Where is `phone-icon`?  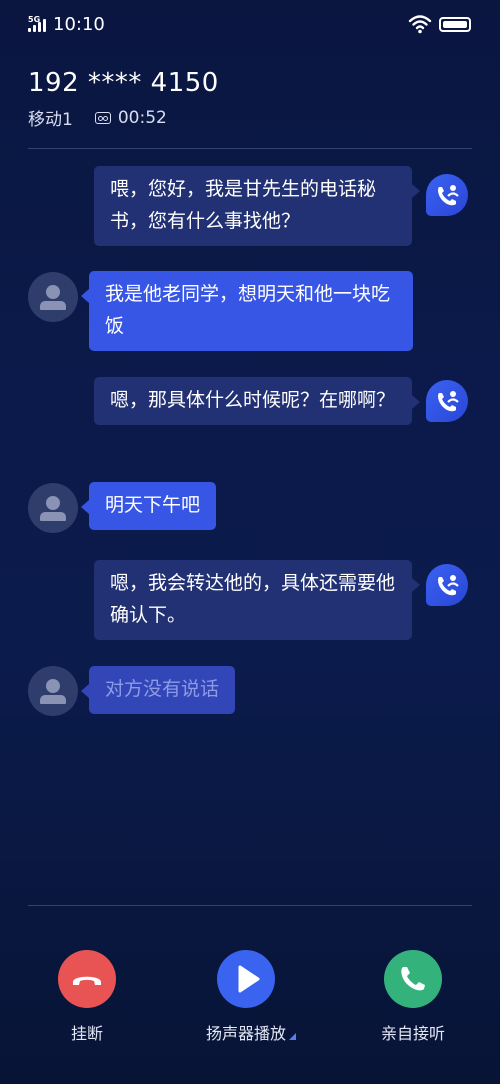
phone-icon is located at coordinates (413, 979).